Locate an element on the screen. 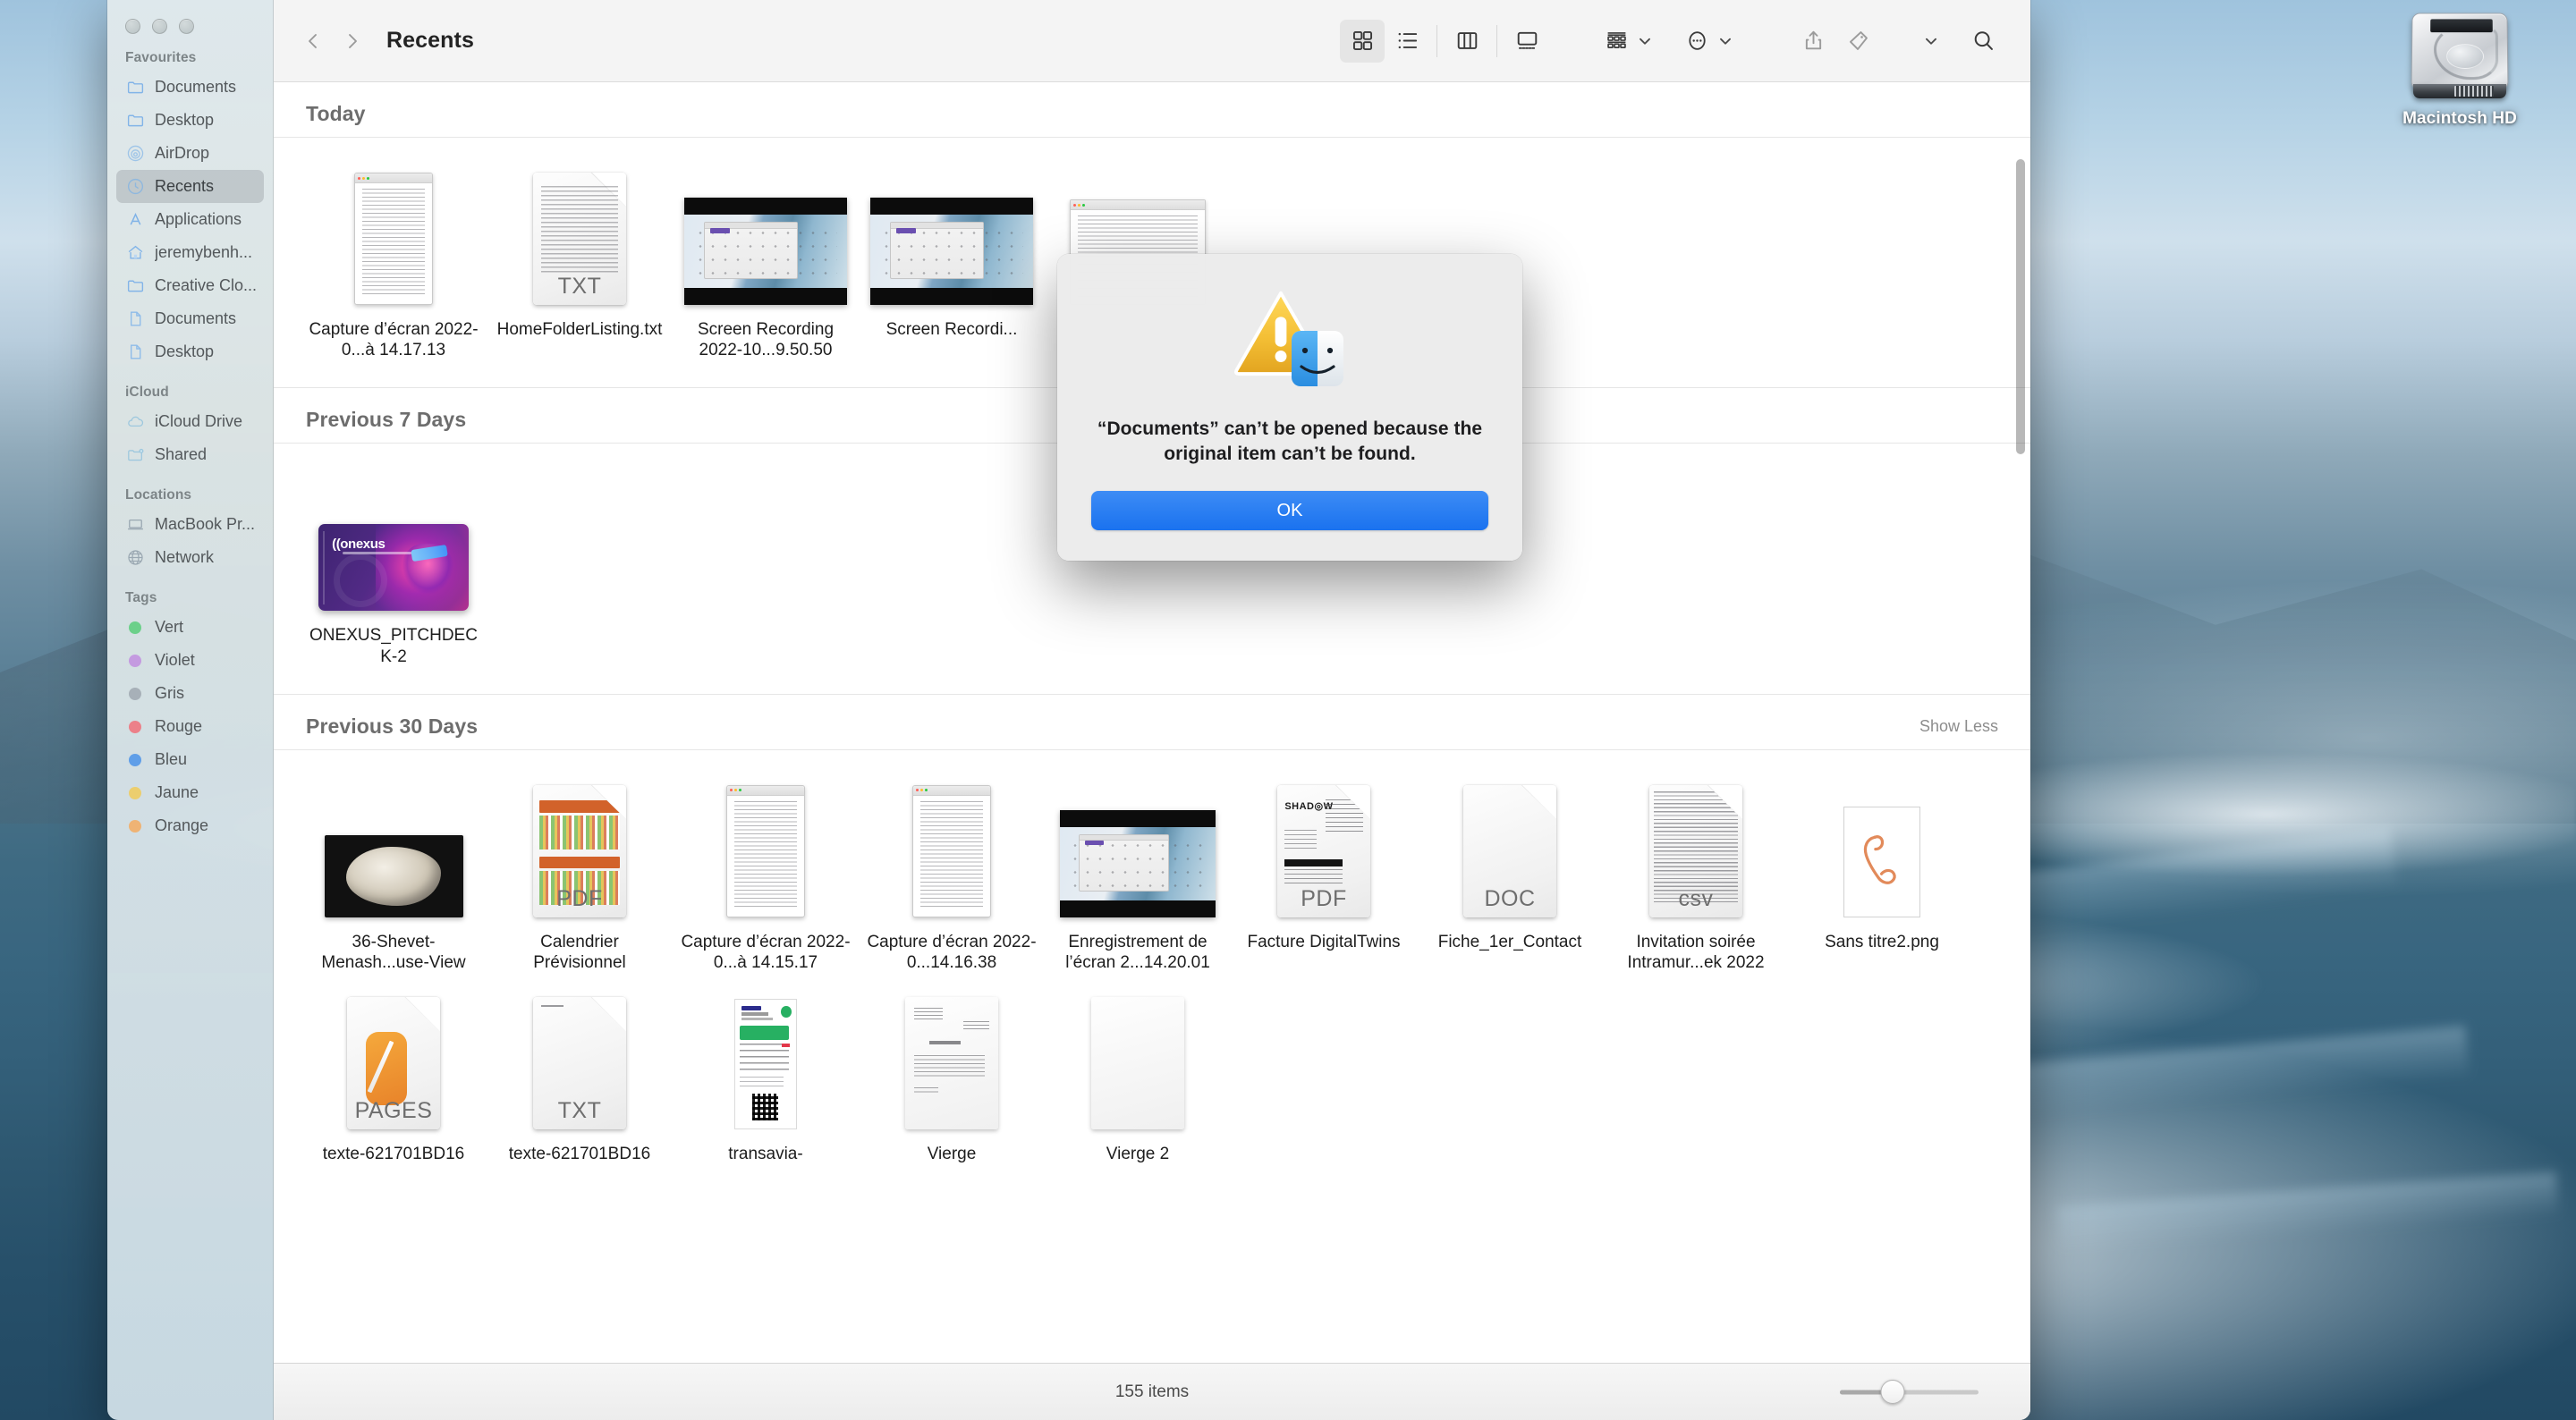 This screenshot has width=2576, height=1420. file-item: csv Invitation soirée Intramur...ek 2022 is located at coordinates (1696, 879).